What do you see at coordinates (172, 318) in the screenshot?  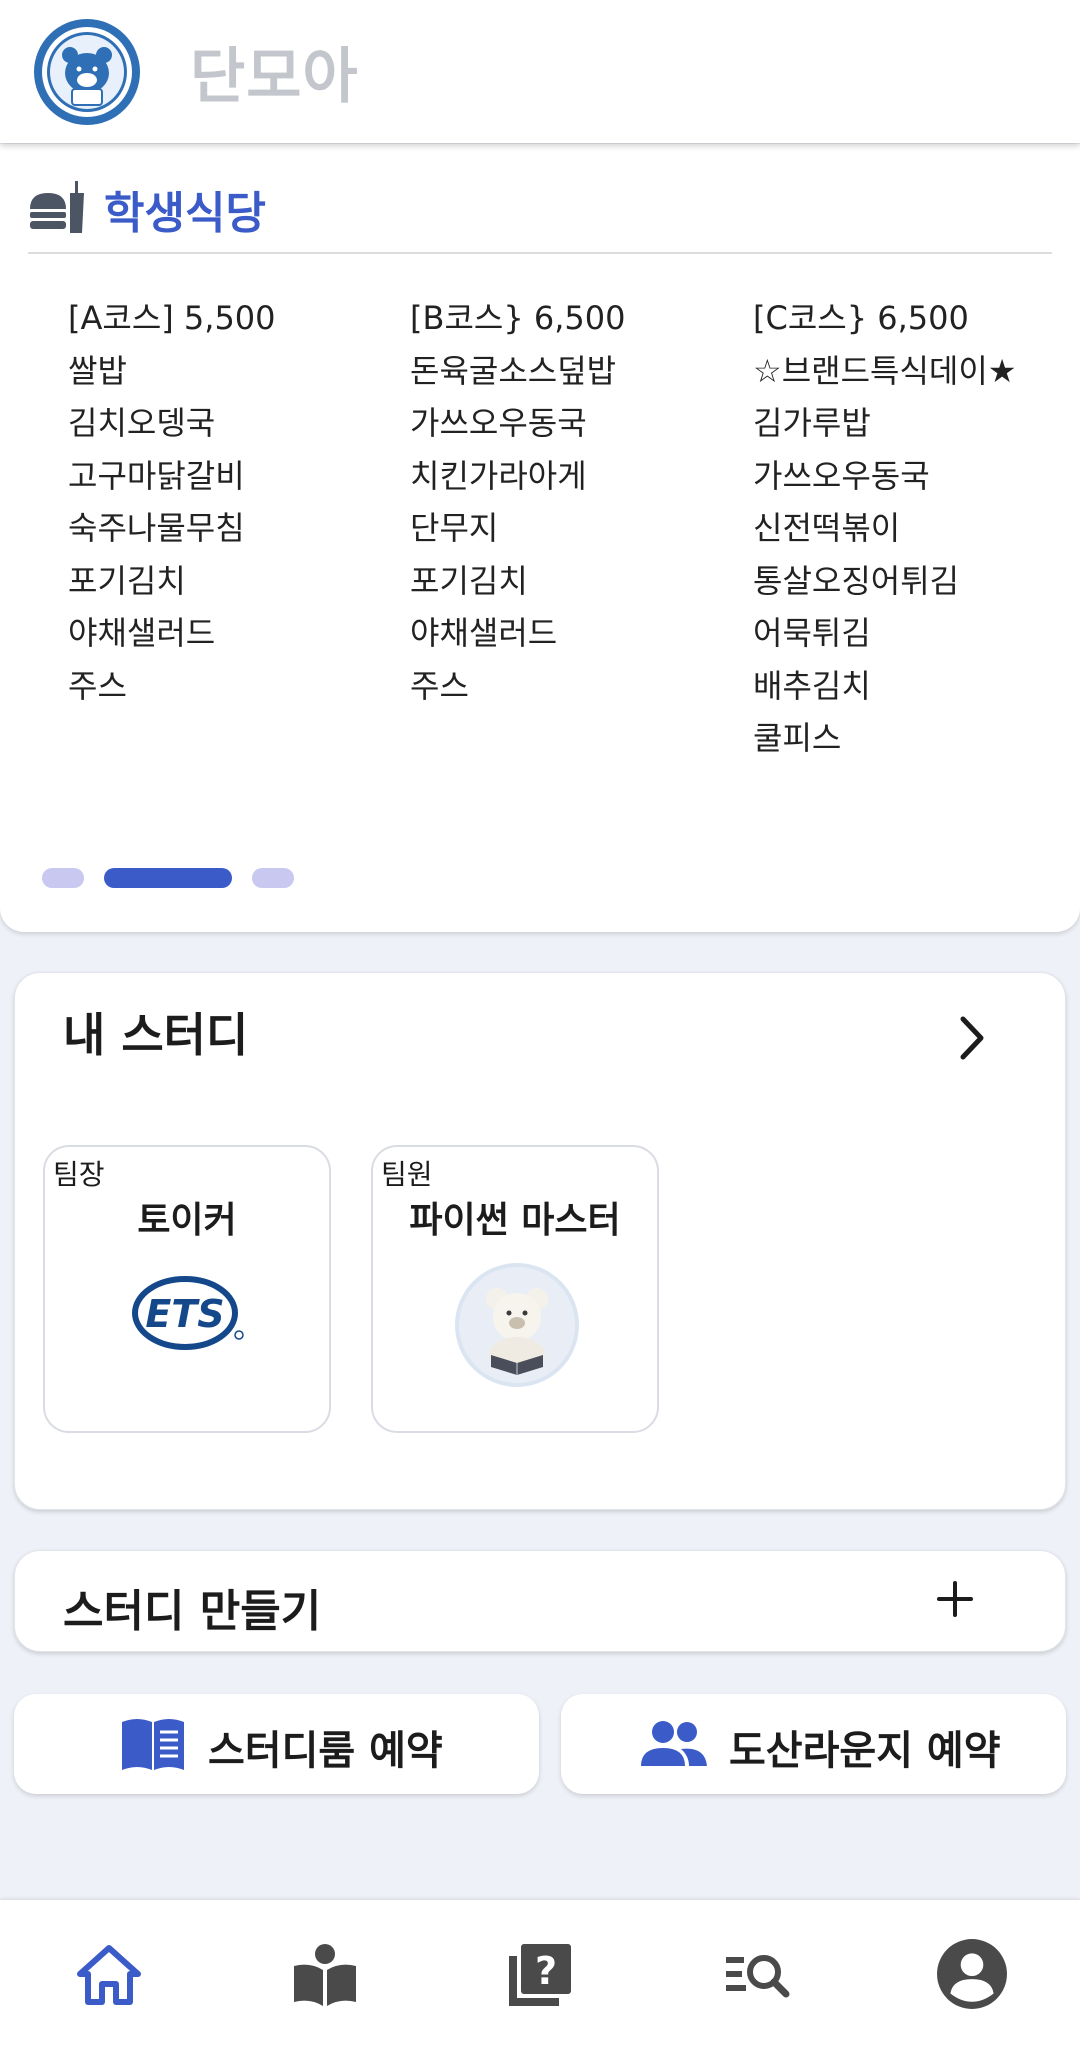 I see `menu-item: [A코스] 5,500` at bounding box center [172, 318].